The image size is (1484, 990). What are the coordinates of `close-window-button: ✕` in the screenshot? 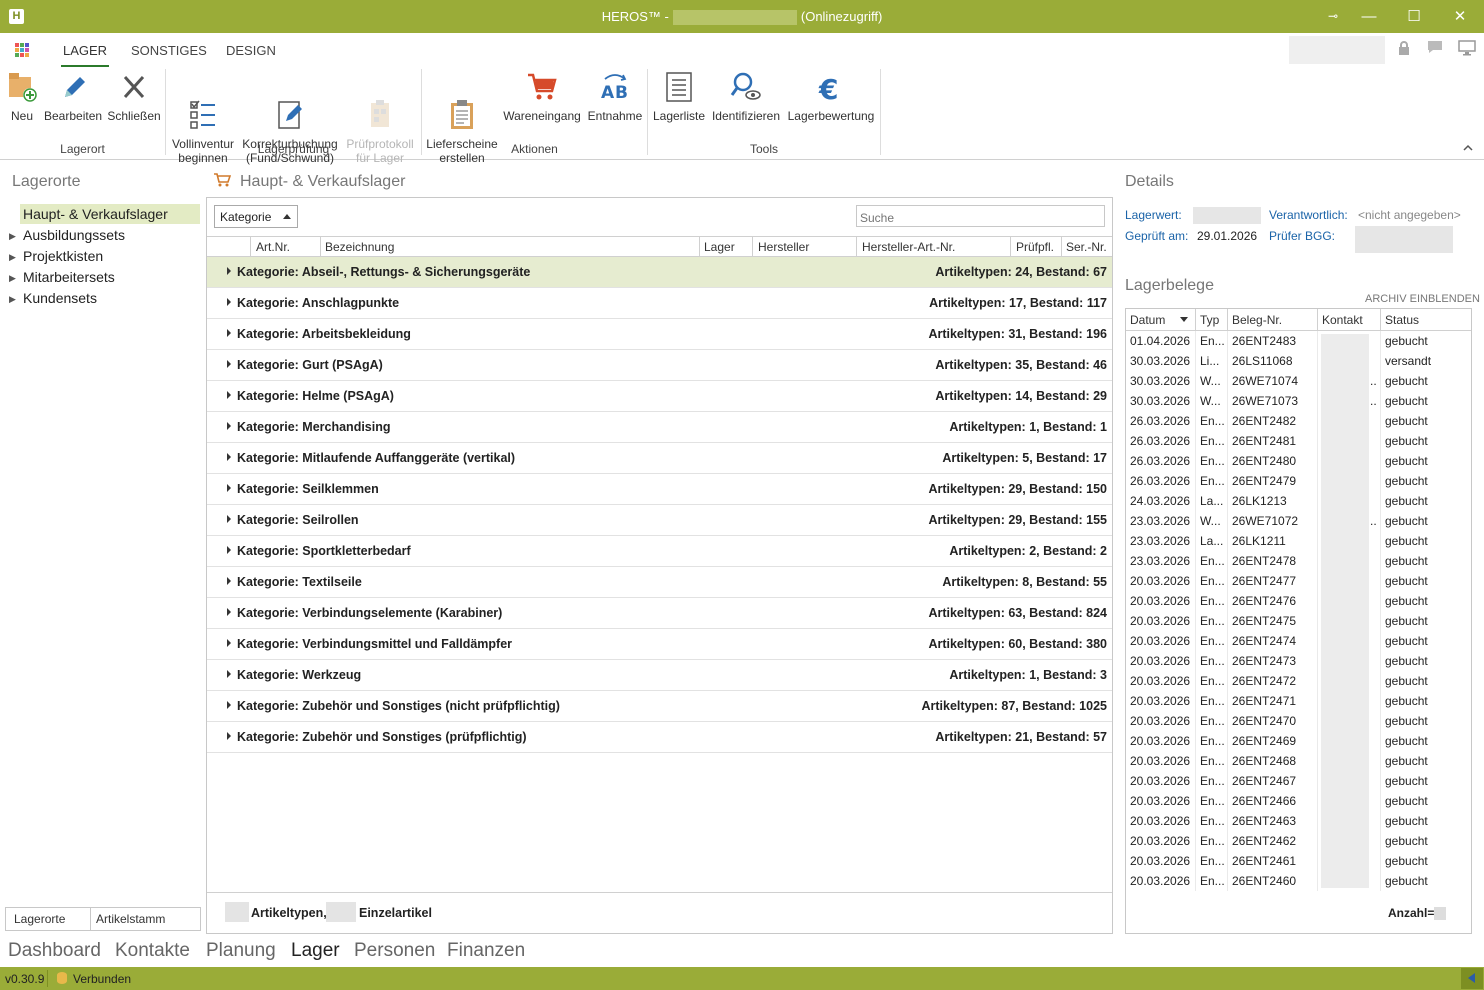 It's located at (1460, 16).